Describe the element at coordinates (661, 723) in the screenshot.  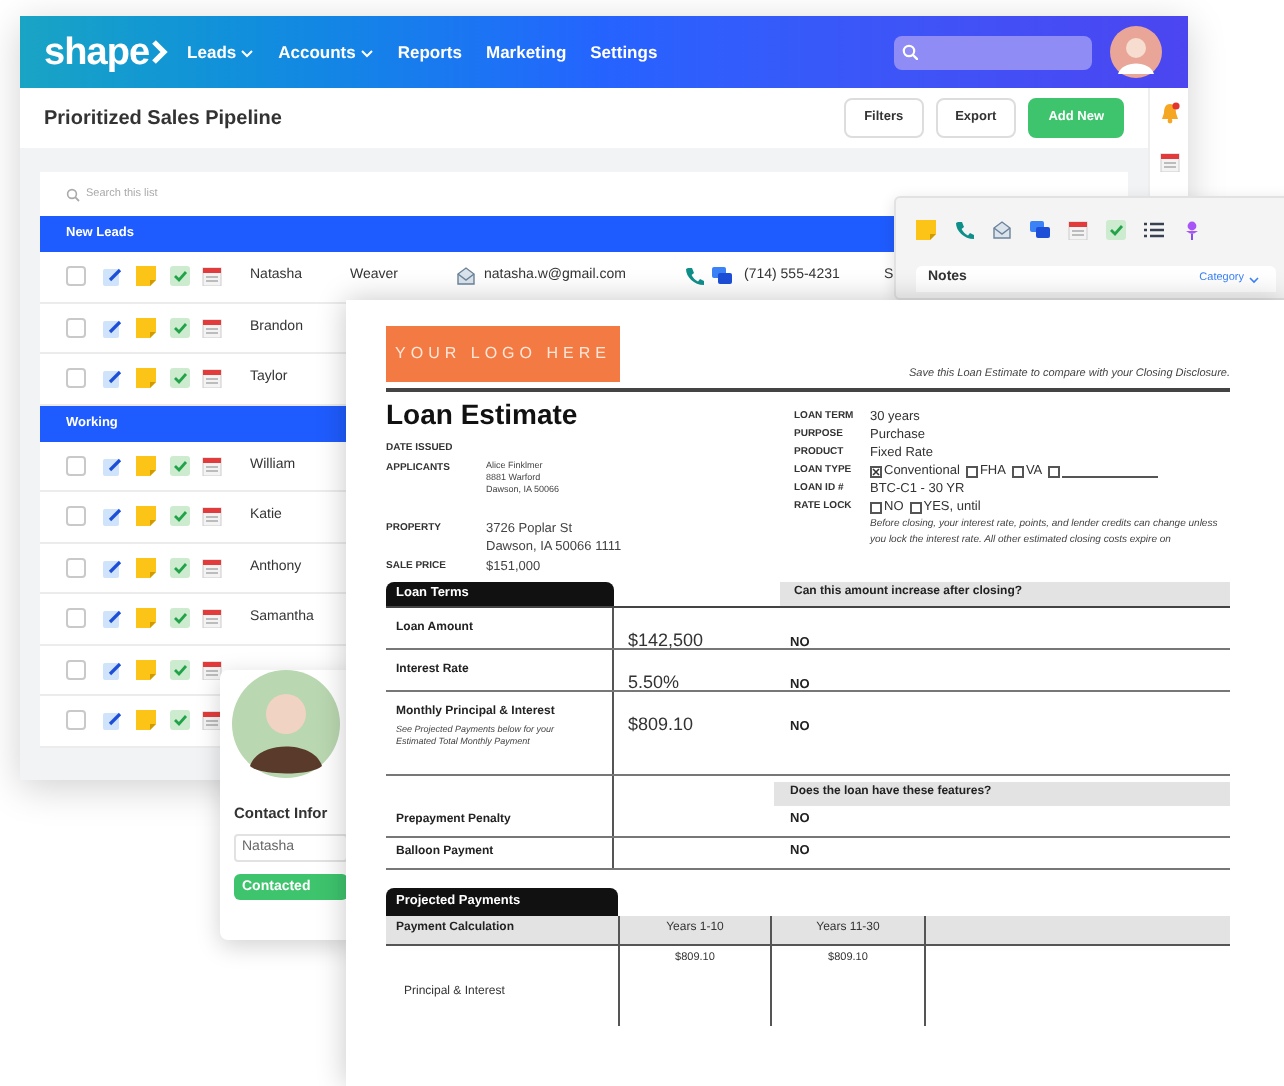
I see `term-value: $809.10` at that location.